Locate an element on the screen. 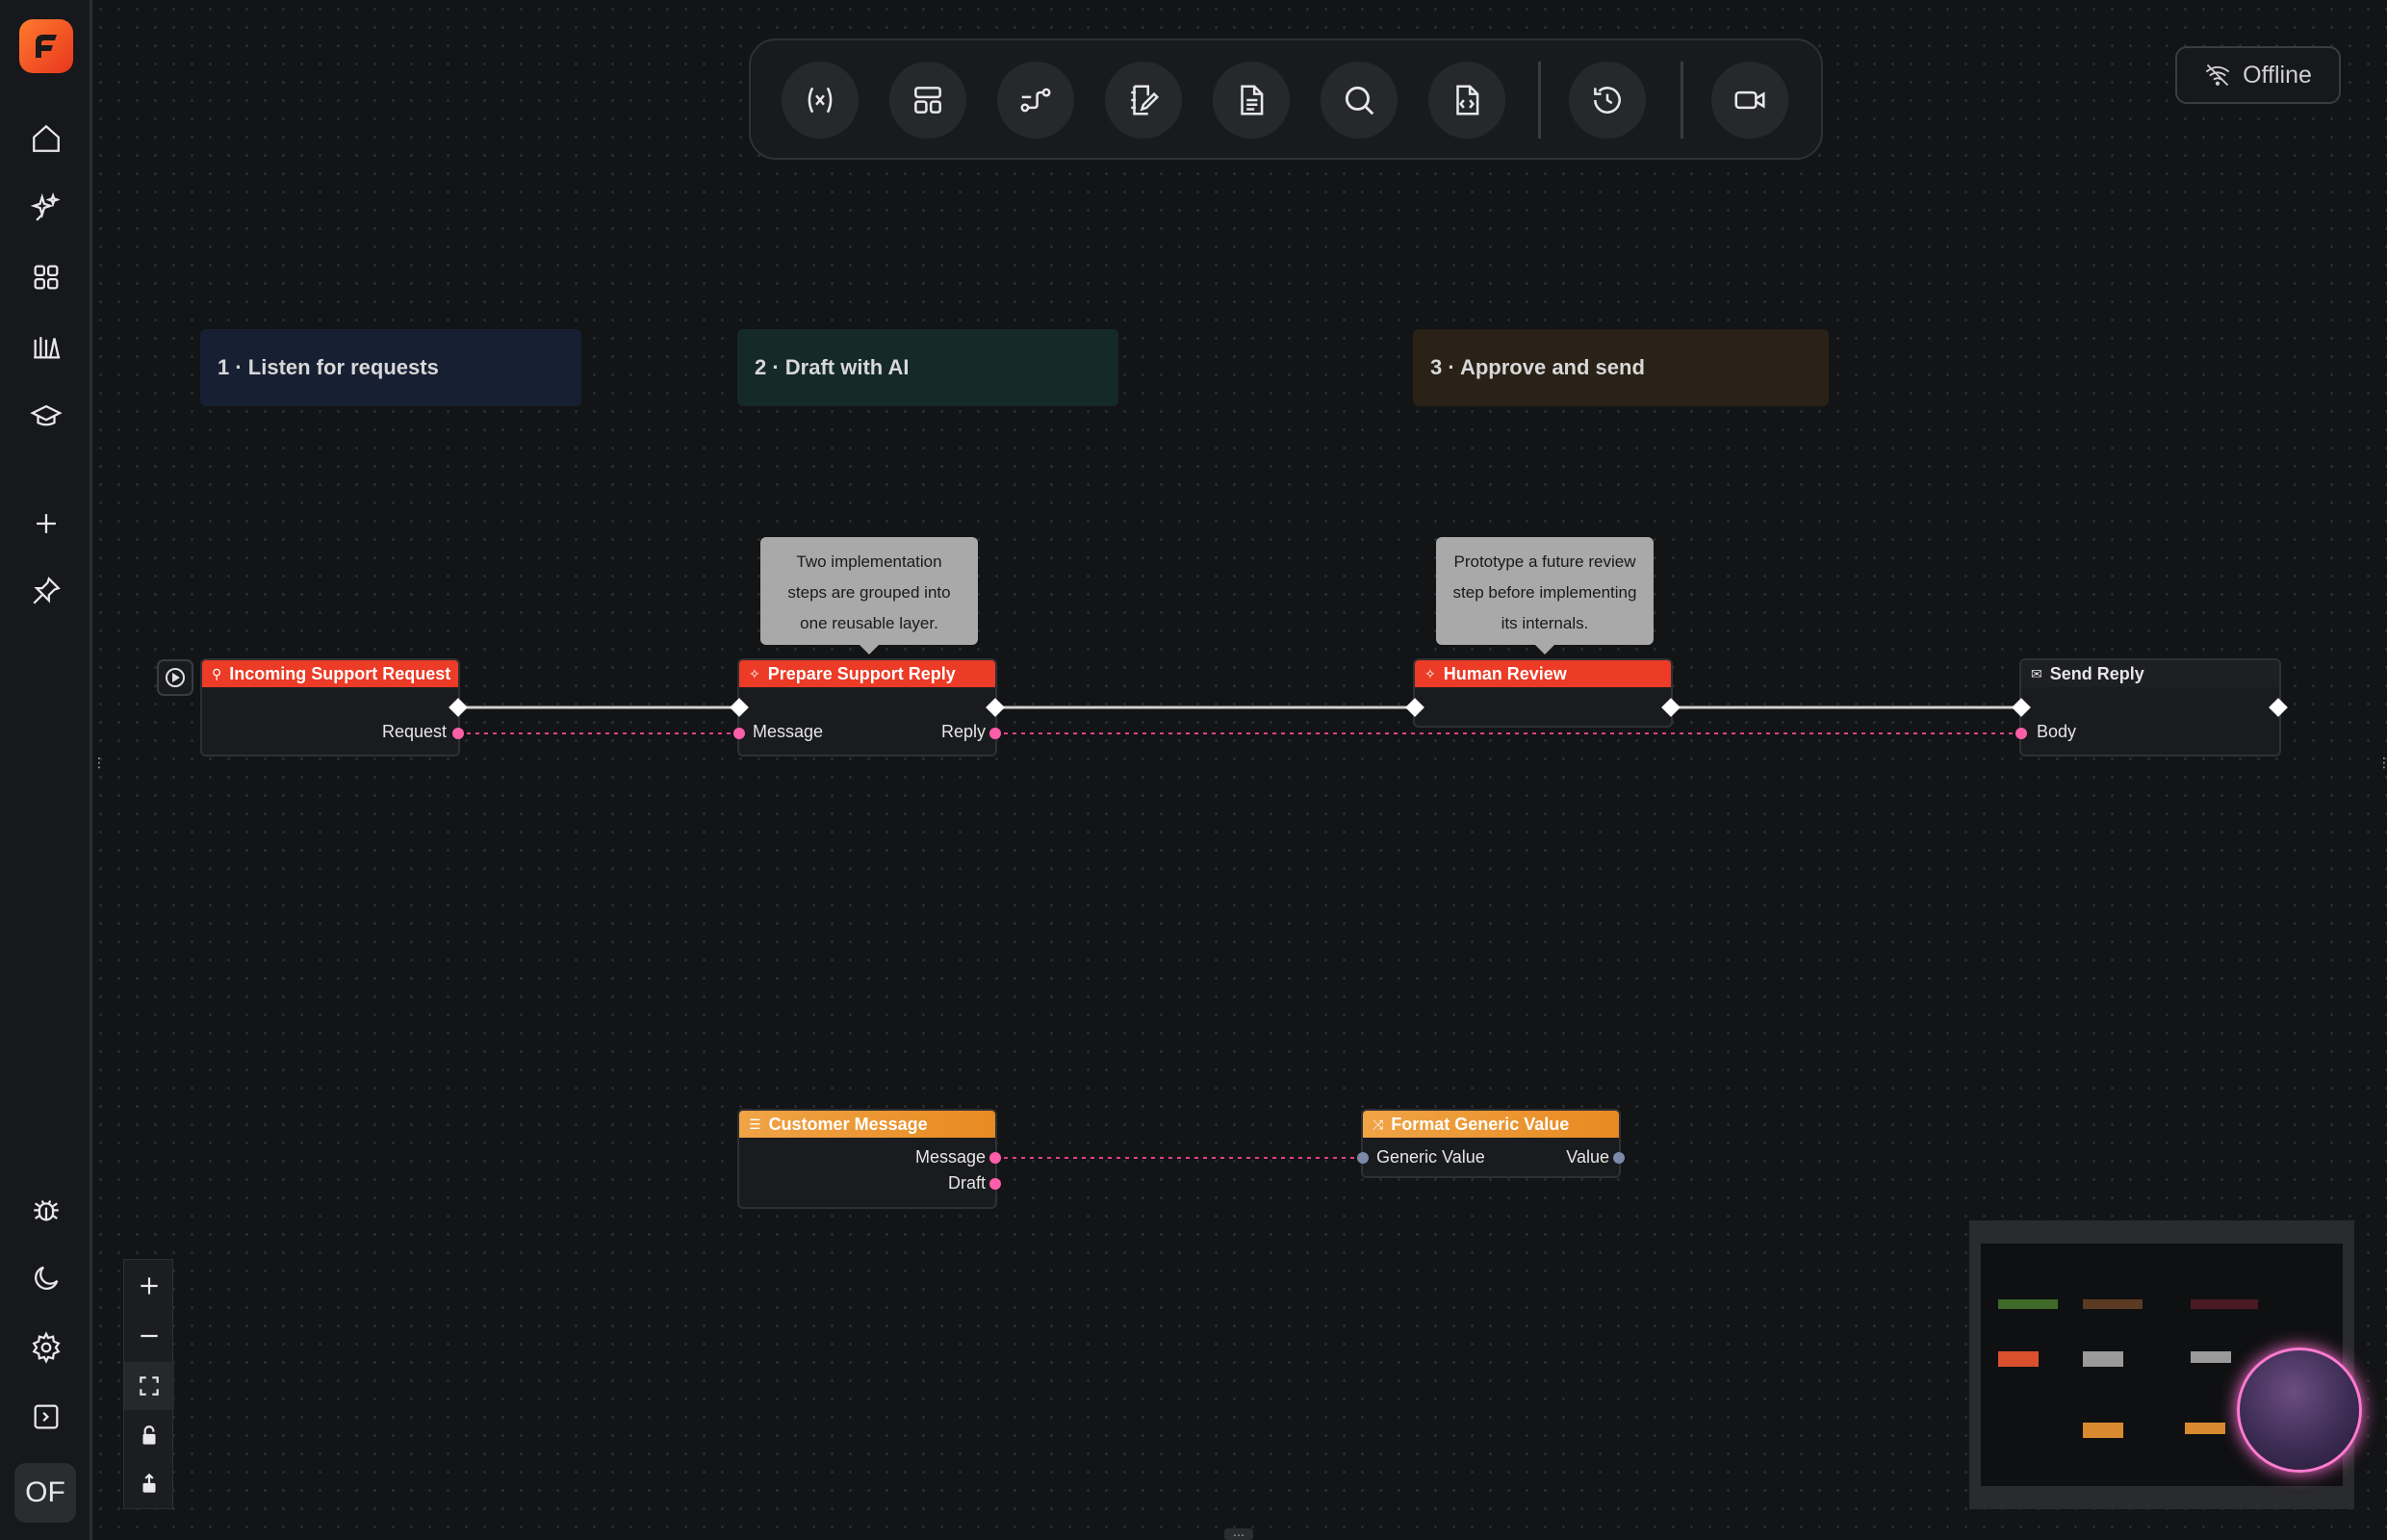 The height and width of the screenshot is (1540, 2387). connection-icon is located at coordinates (1035, 100).